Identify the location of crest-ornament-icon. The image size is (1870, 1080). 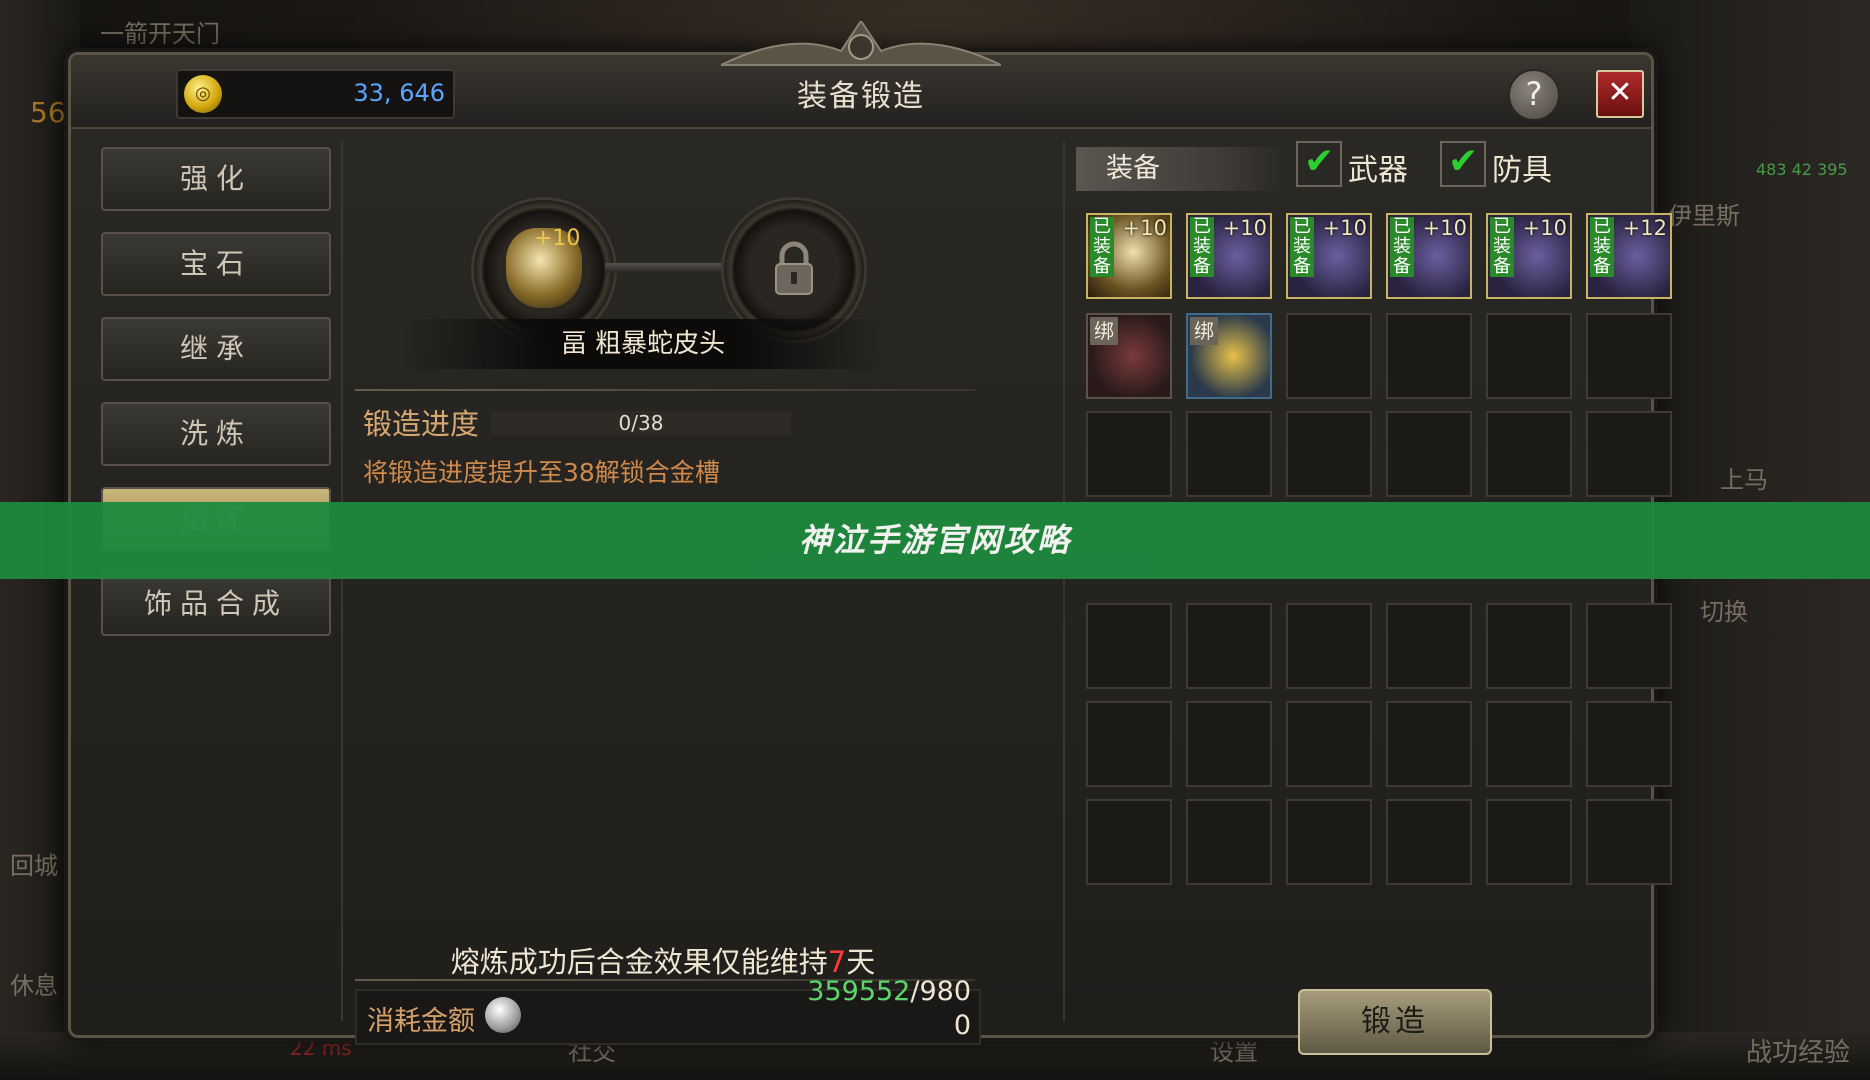
(861, 43).